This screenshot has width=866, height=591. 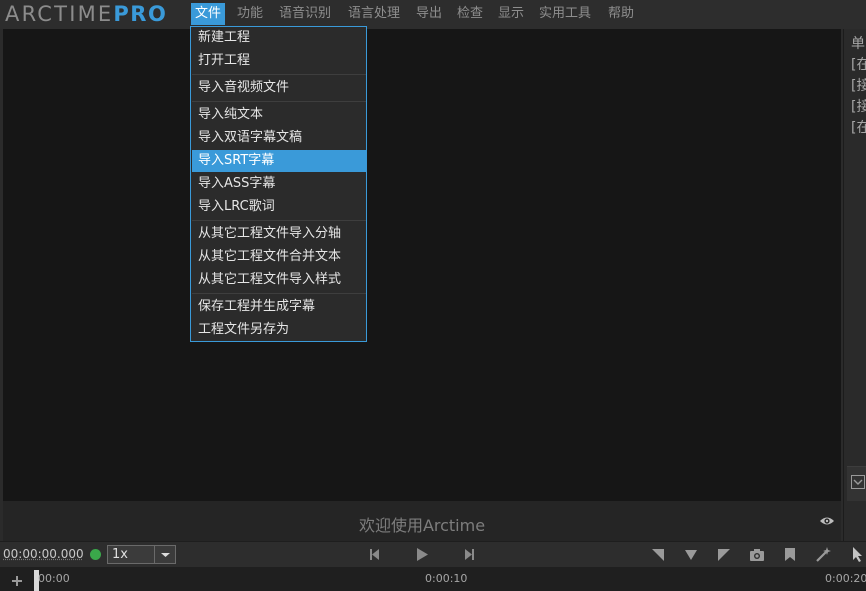 What do you see at coordinates (422, 554) in the screenshot?
I see `play-icon` at bounding box center [422, 554].